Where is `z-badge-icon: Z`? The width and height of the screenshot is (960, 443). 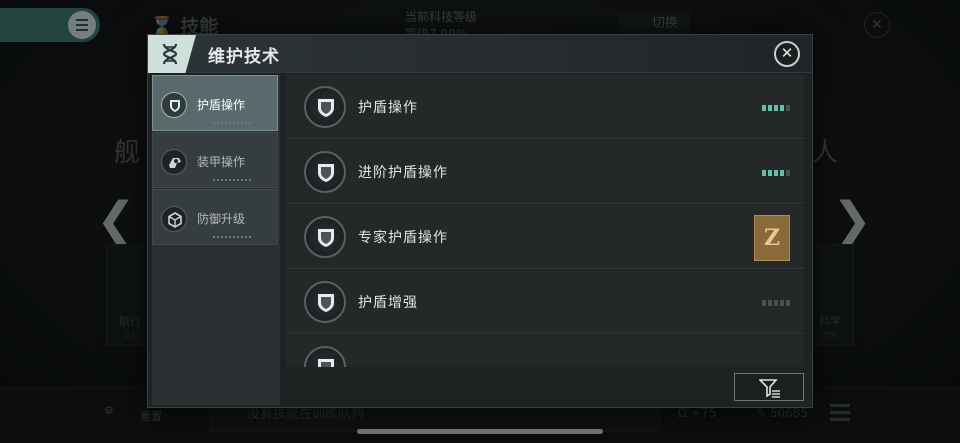
z-badge-icon: Z is located at coordinates (772, 238).